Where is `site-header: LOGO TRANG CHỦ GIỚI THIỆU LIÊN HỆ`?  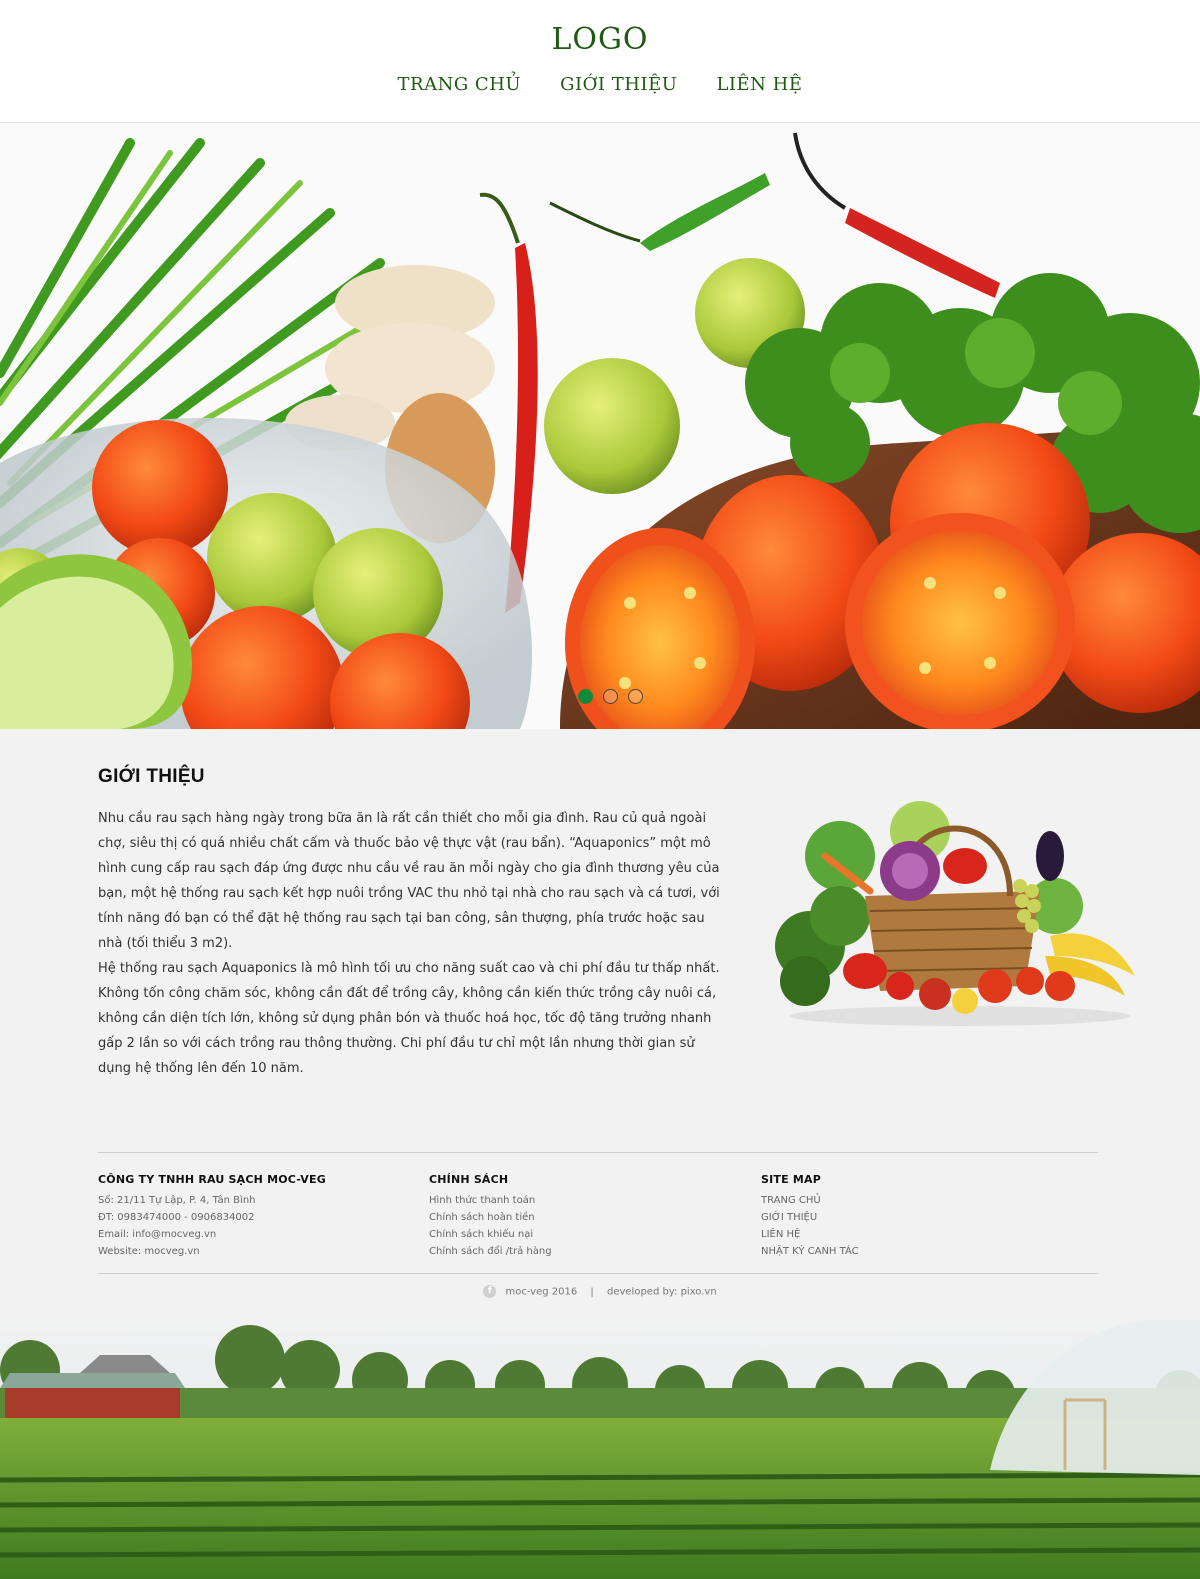 site-header: LOGO TRANG CHỦ GIỚI THIỆU LIÊN HỆ is located at coordinates (600, 61).